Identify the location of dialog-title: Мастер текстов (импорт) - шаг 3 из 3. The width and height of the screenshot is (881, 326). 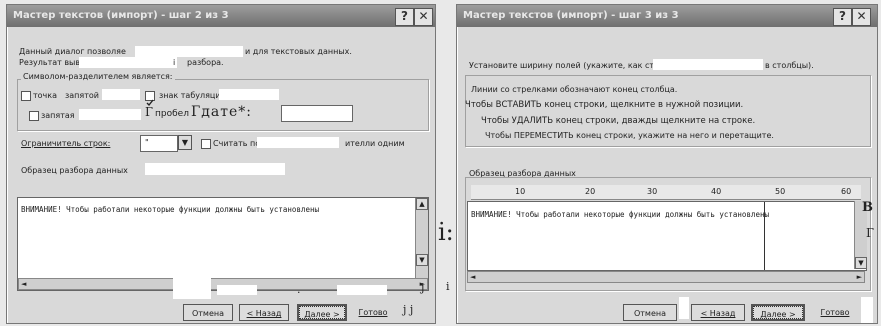
(571, 15).